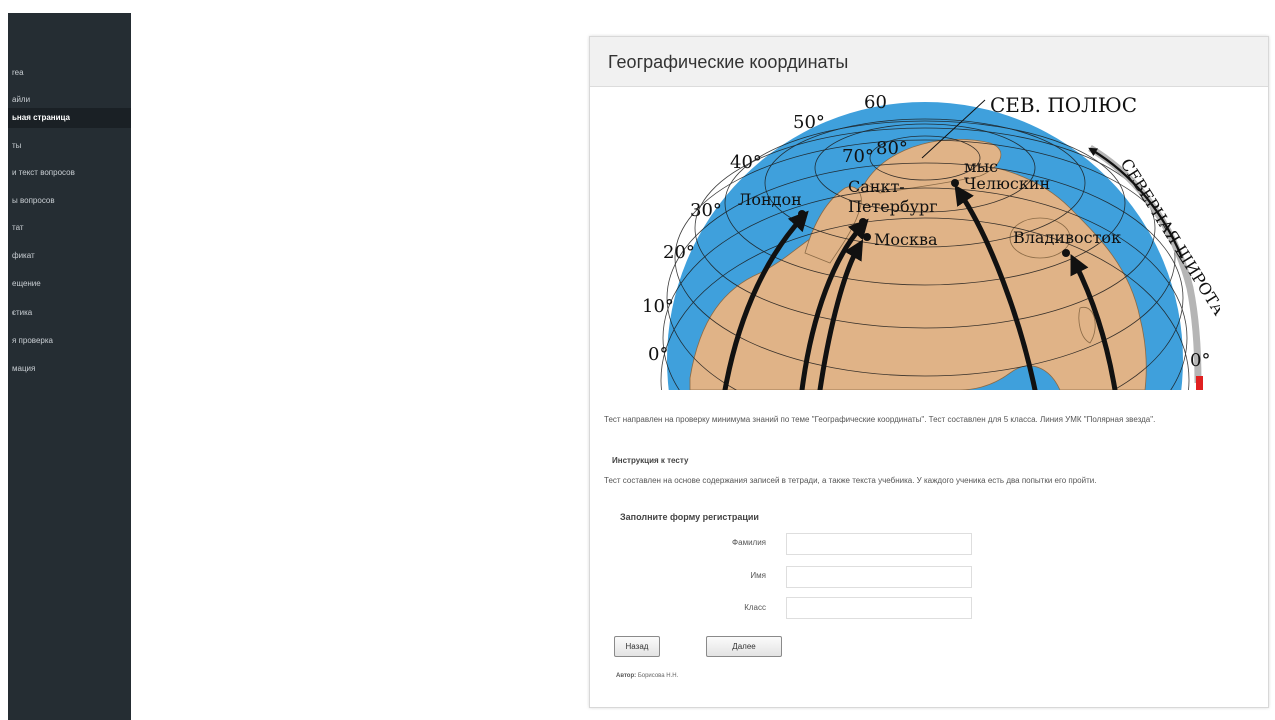 Image resolution: width=1275 pixels, height=720 pixels. I want to click on chevron-right-icon: ›, so click(13, 312).